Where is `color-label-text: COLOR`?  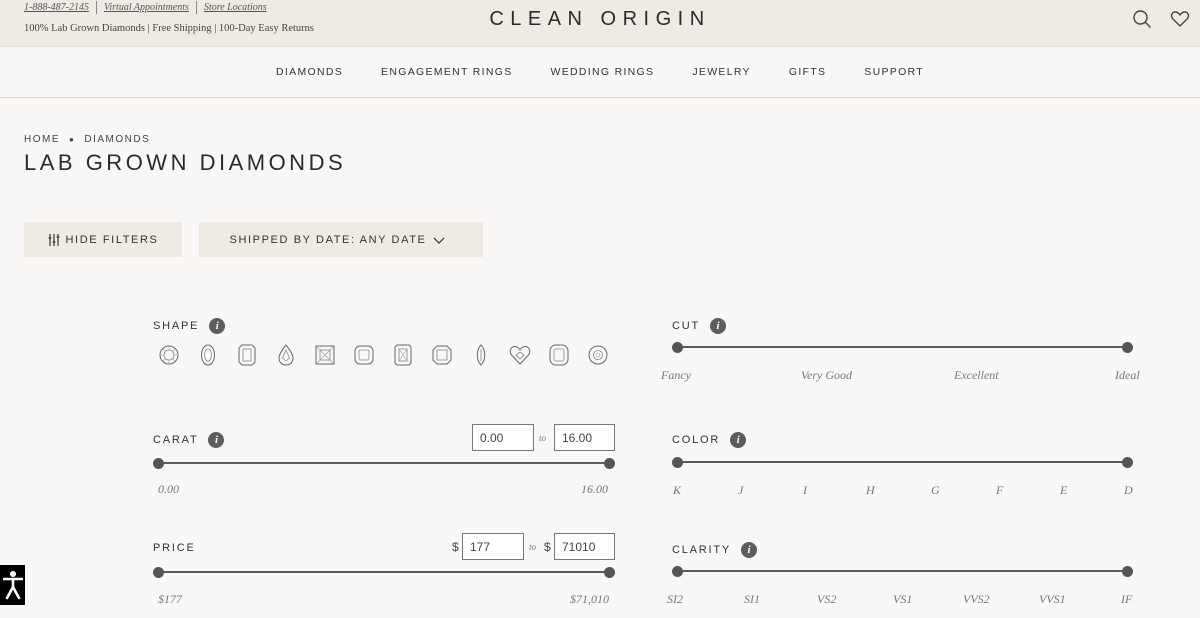
color-label-text: COLOR is located at coordinates (696, 440).